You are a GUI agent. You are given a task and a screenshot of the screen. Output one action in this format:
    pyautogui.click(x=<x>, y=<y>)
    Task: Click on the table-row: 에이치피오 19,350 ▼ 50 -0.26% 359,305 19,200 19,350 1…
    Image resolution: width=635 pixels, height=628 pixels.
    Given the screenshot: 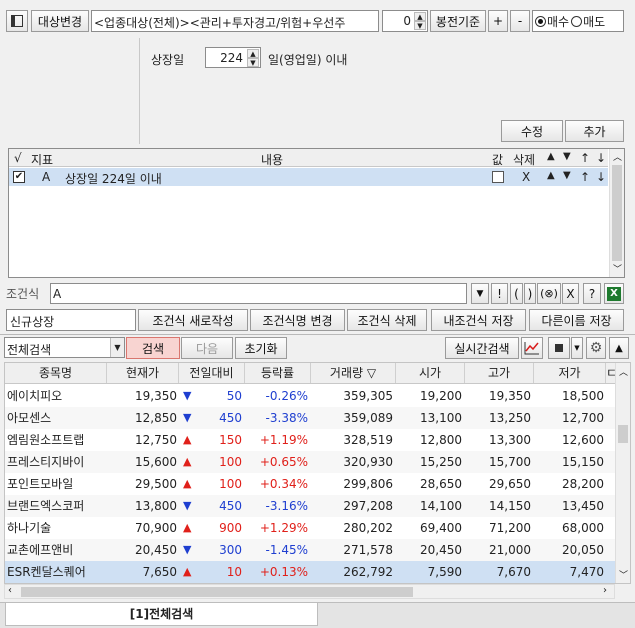 What is the action you would take?
    pyautogui.click(x=310, y=396)
    